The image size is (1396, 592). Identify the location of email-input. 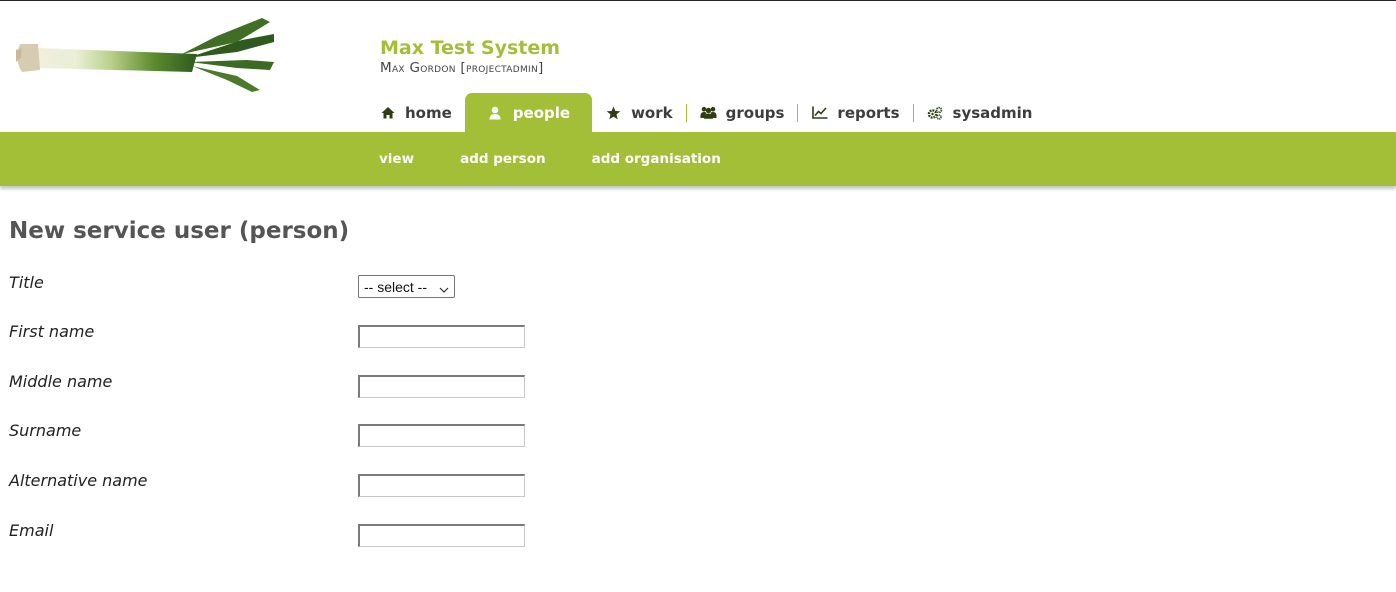
(441, 535).